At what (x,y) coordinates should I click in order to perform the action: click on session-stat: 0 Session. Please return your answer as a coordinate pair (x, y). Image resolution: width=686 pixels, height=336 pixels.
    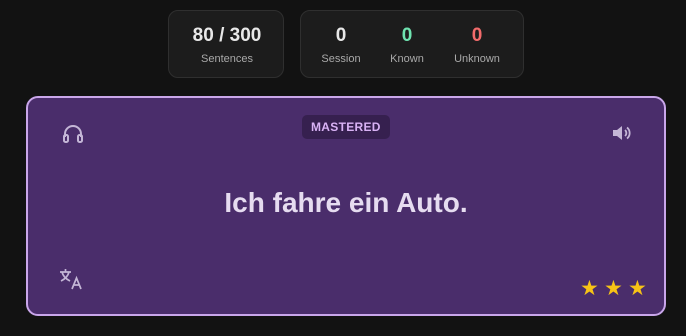
    Looking at the image, I should click on (341, 45).